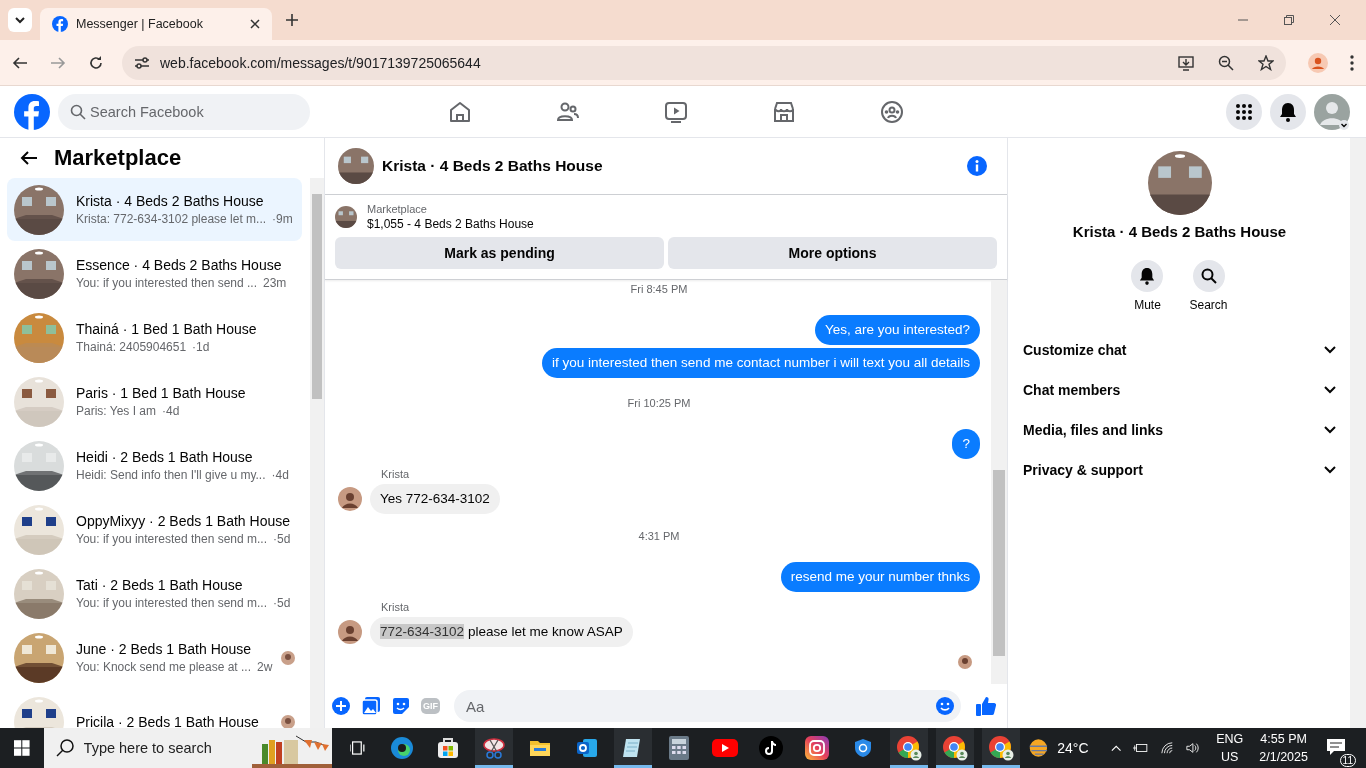  Describe the element at coordinates (676, 111) in the screenshot. I see `video-icon` at that location.